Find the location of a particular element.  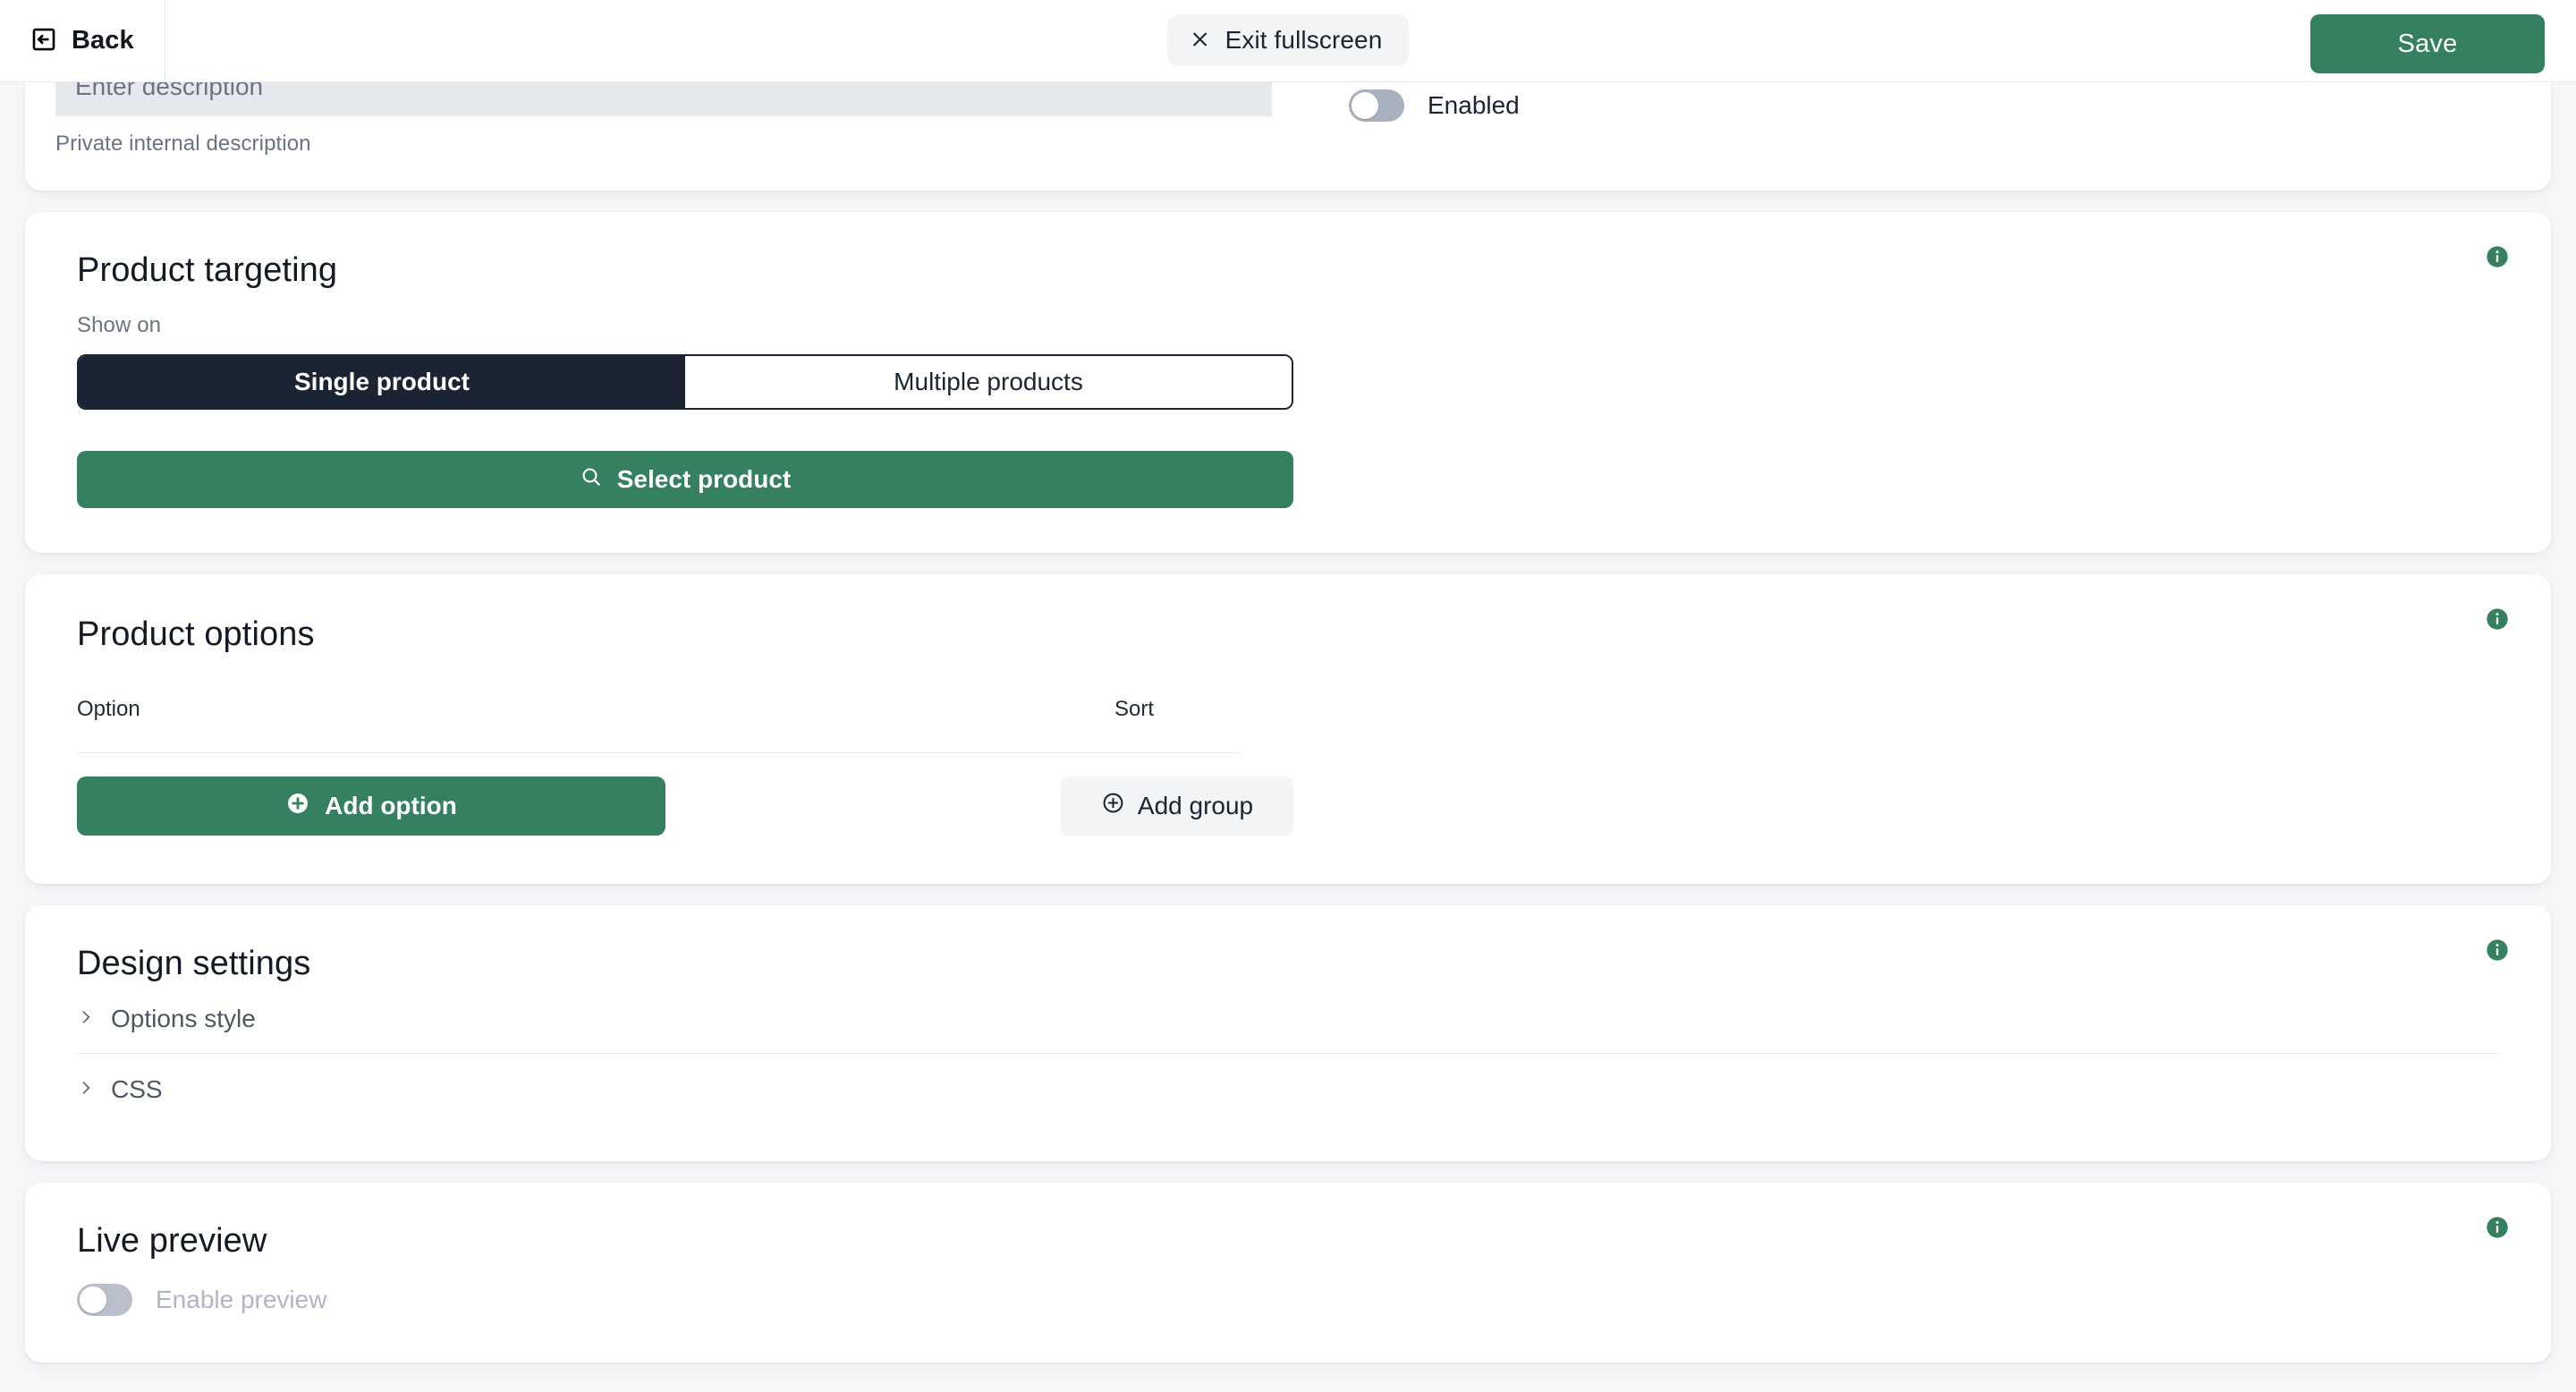

enabled-toggle-label: Enabled is located at coordinates (1474, 105).